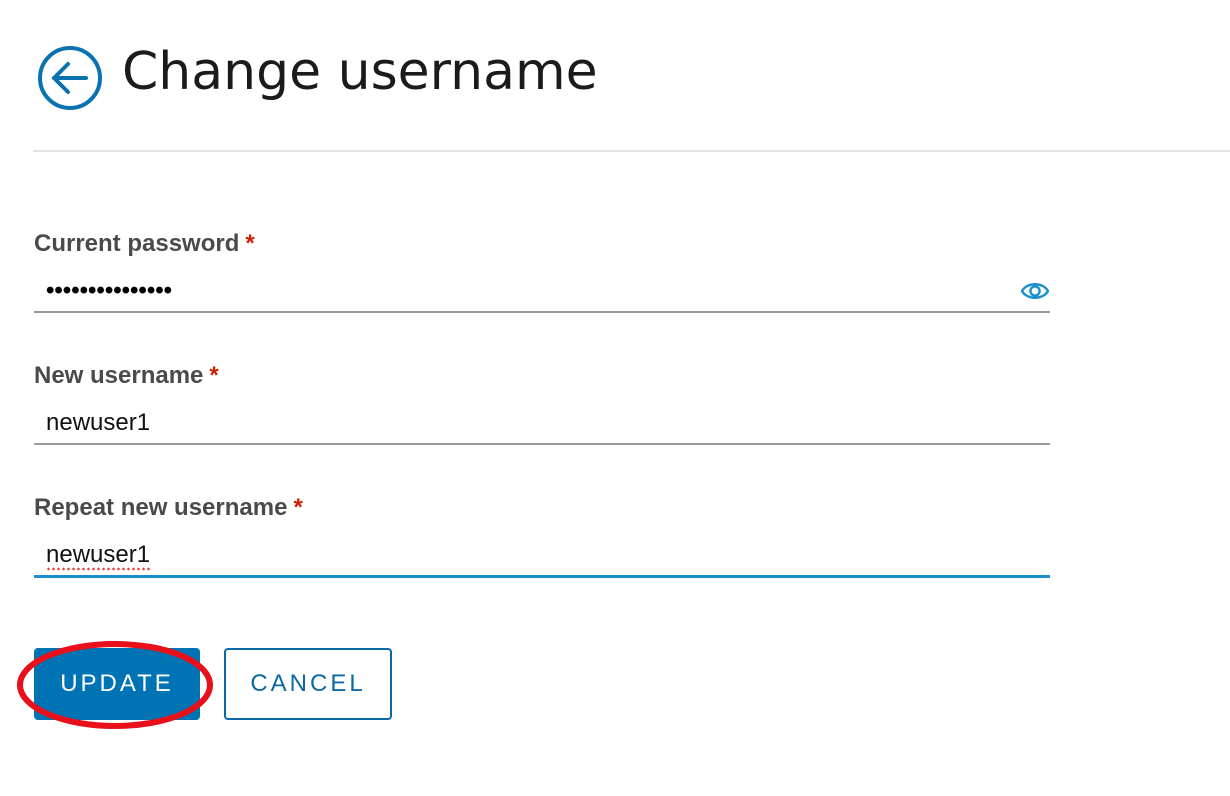 The image size is (1230, 796). I want to click on show-password-toggle, so click(1035, 291).